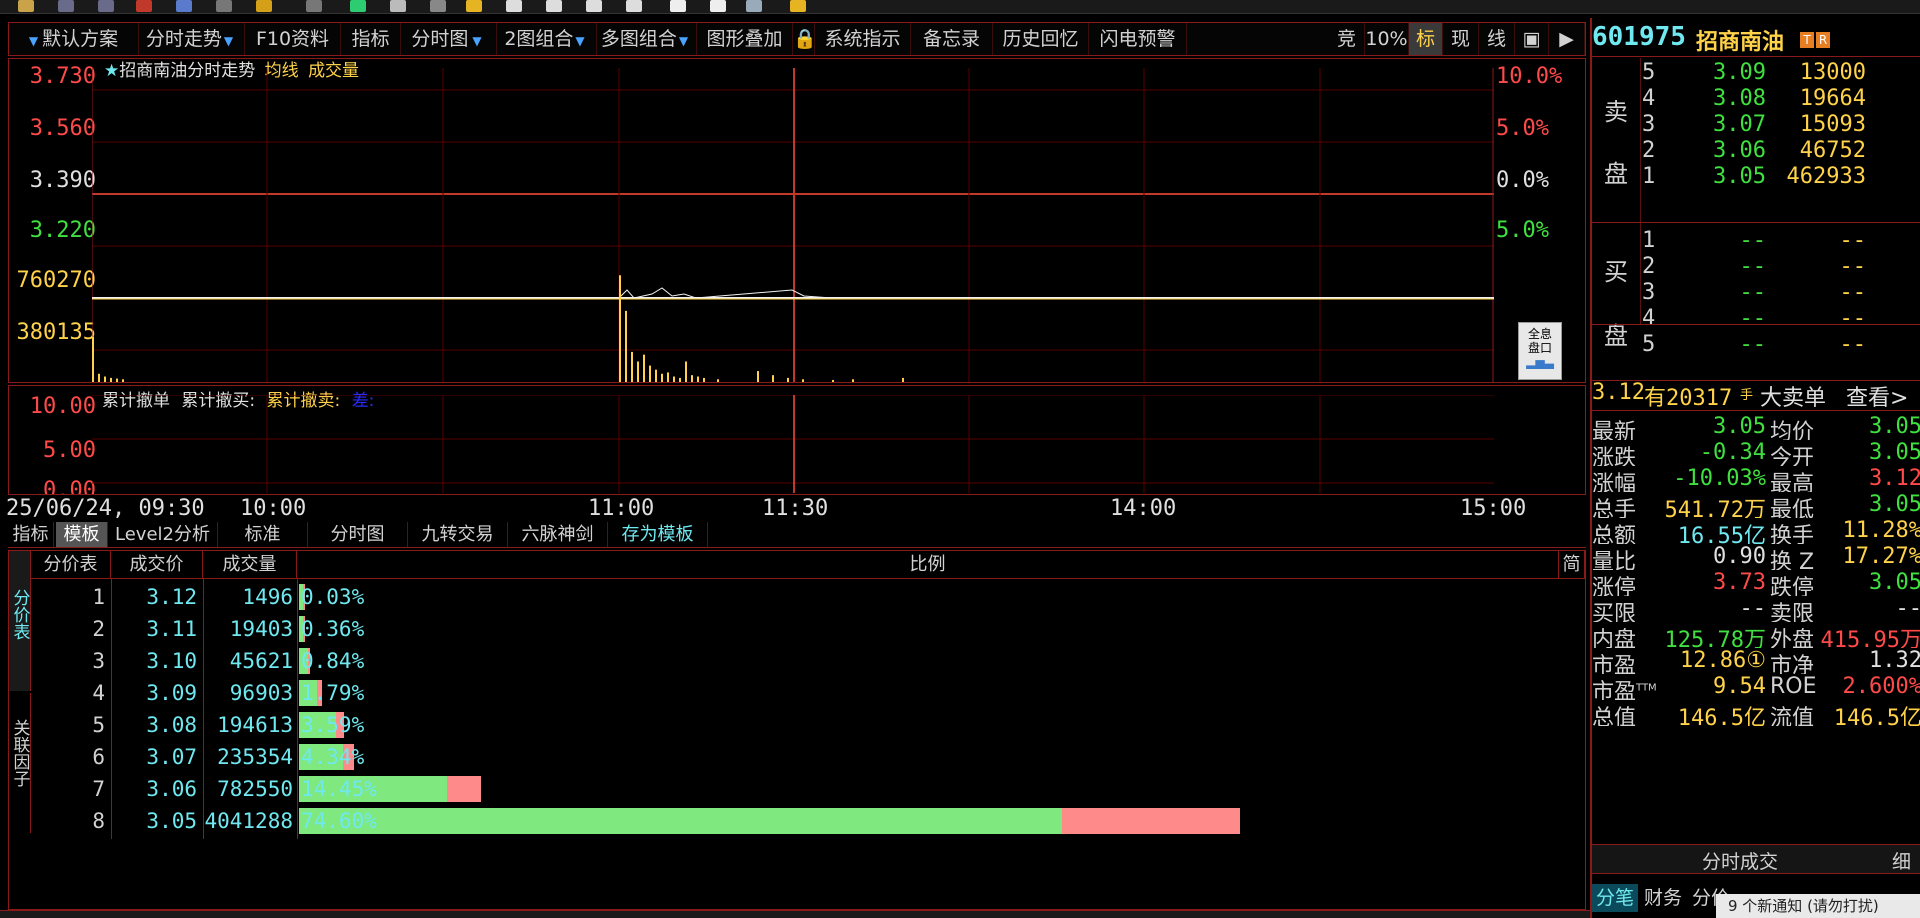 This screenshot has height=918, width=1920. Describe the element at coordinates (797, 535) in the screenshot. I see `analysis-tabs: 指标 模板 Level2分析 标准 分时图 九转交易 六脉神剑 存为模板` at that location.